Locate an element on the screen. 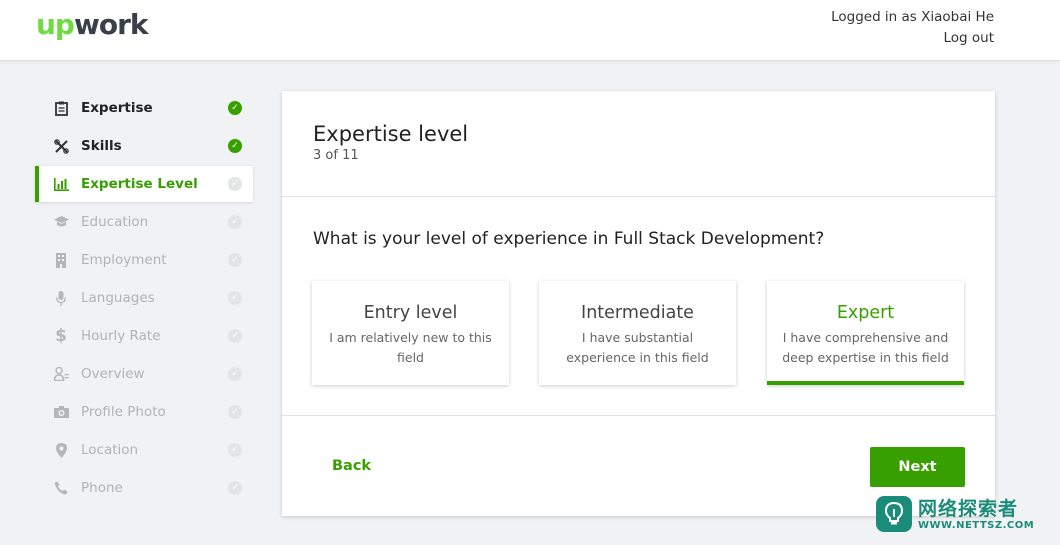 The width and height of the screenshot is (1060, 545). next-button: Next is located at coordinates (917, 467).